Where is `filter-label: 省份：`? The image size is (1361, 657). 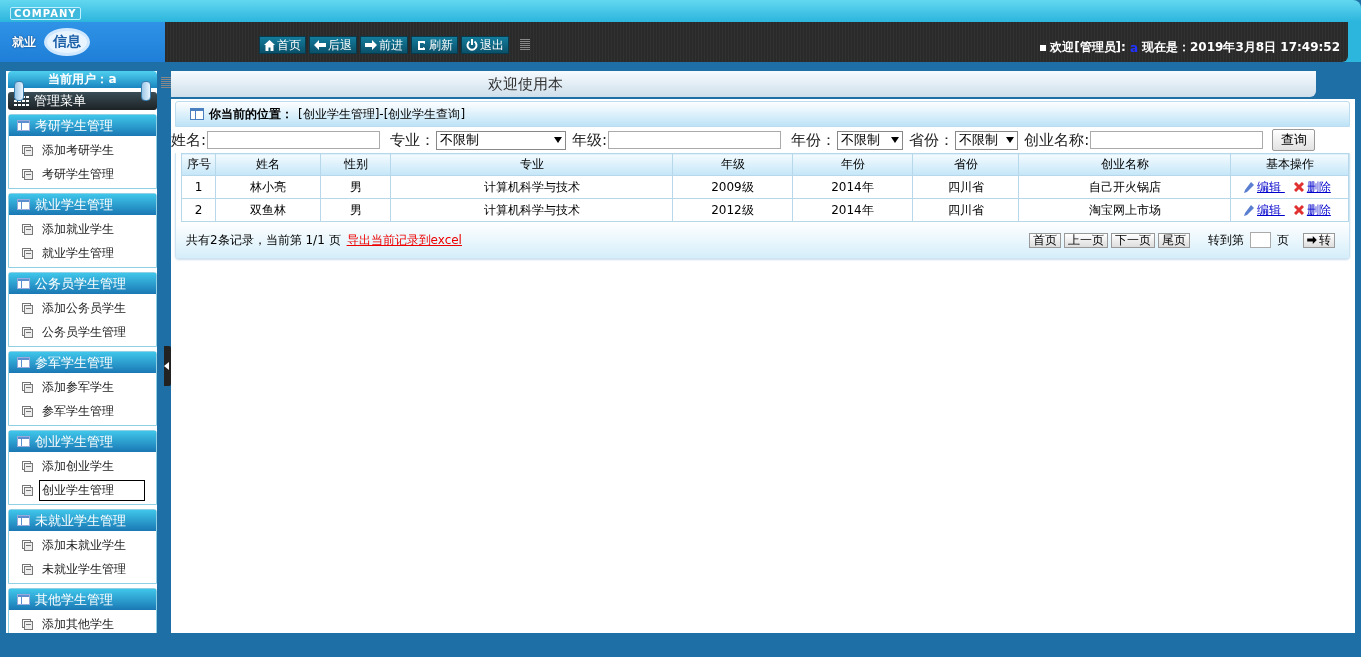 filter-label: 省份： is located at coordinates (932, 140).